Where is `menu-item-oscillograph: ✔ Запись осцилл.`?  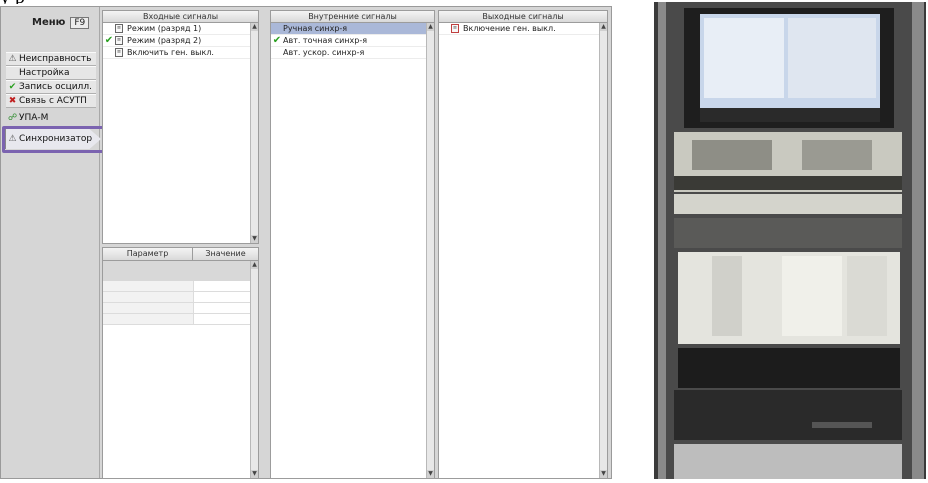 menu-item-oscillograph: ✔ Запись осцилл. is located at coordinates (51, 87).